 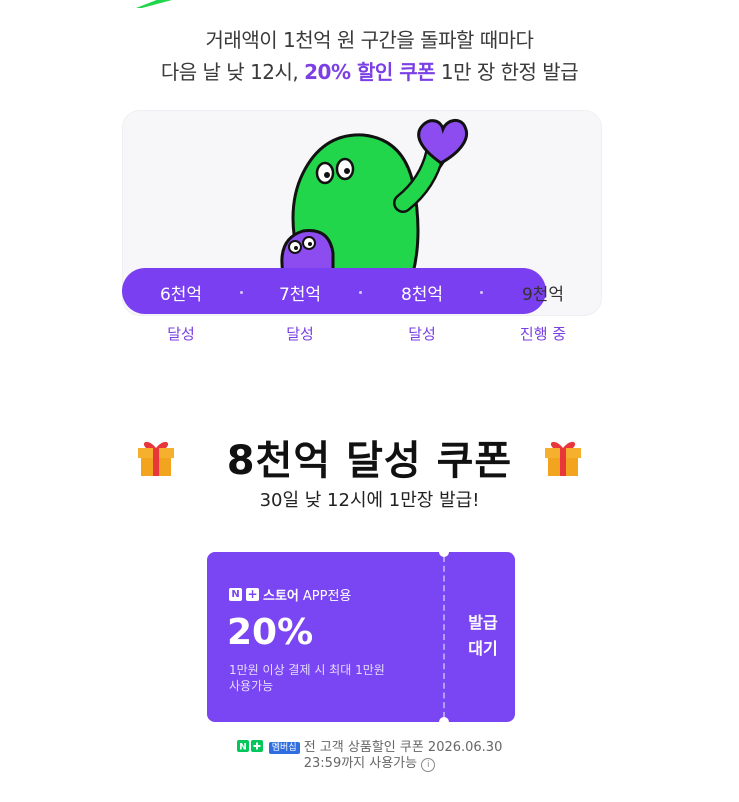 I want to click on coupon-issue-button: 발급 대기, so click(x=483, y=636).